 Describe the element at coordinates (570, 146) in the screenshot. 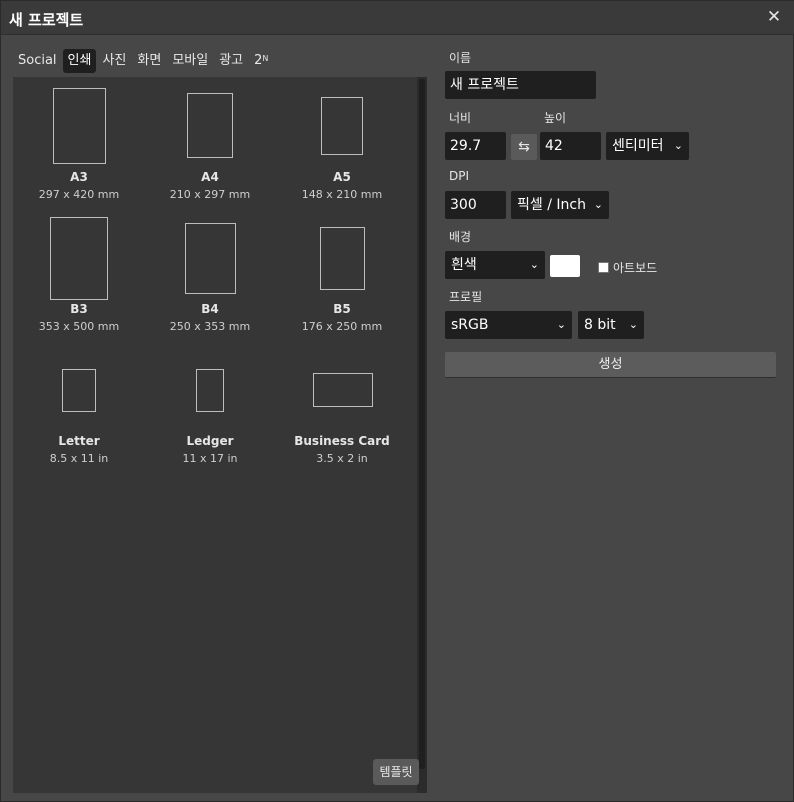

I see `height-input: 42` at that location.